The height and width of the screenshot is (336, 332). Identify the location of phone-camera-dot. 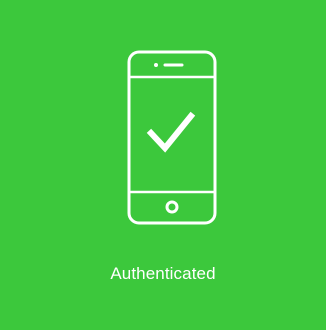
(156, 65).